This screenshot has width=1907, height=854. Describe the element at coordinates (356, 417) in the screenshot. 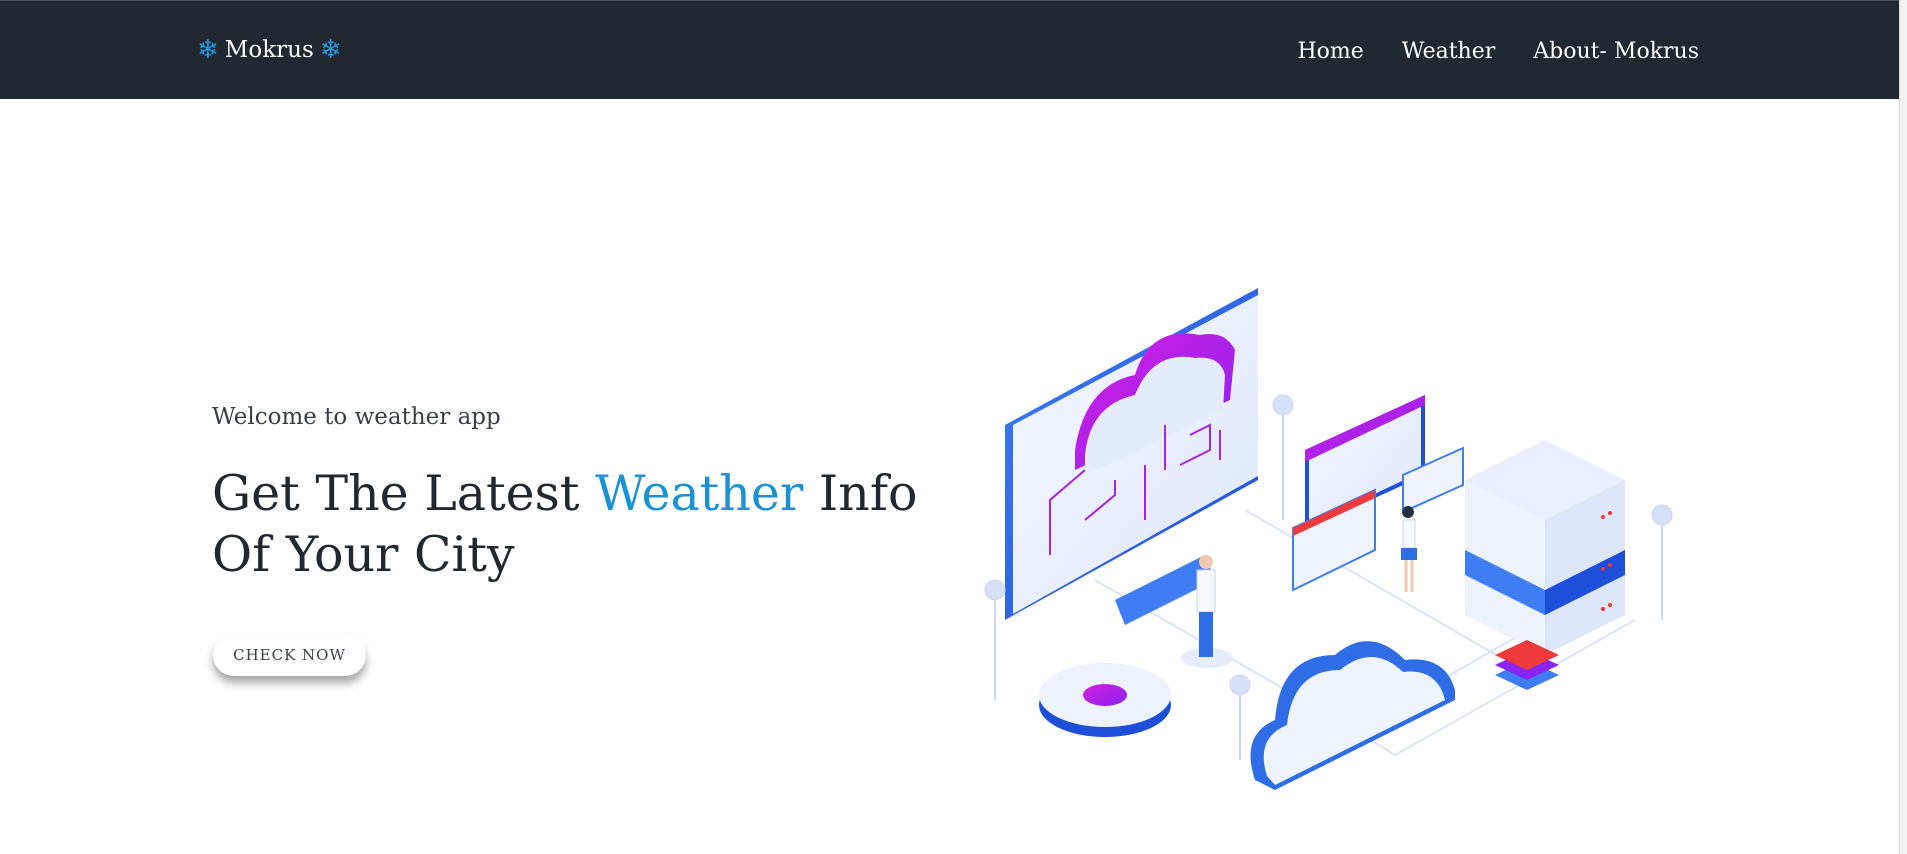

I see `welcome-text: Welcome to weather app` at that location.